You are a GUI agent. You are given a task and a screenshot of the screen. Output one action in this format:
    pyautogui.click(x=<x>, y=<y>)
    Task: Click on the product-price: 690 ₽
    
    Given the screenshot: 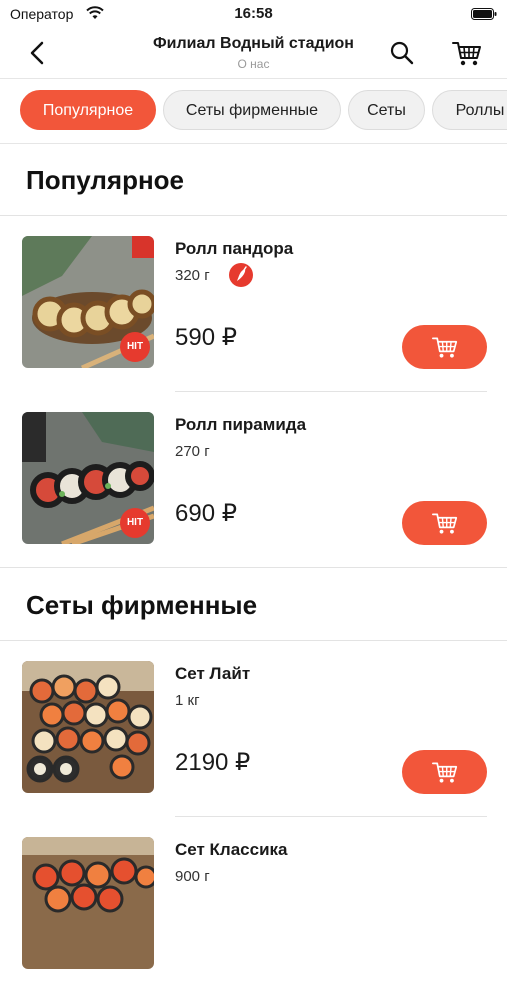 What is the action you would take?
    pyautogui.click(x=206, y=513)
    